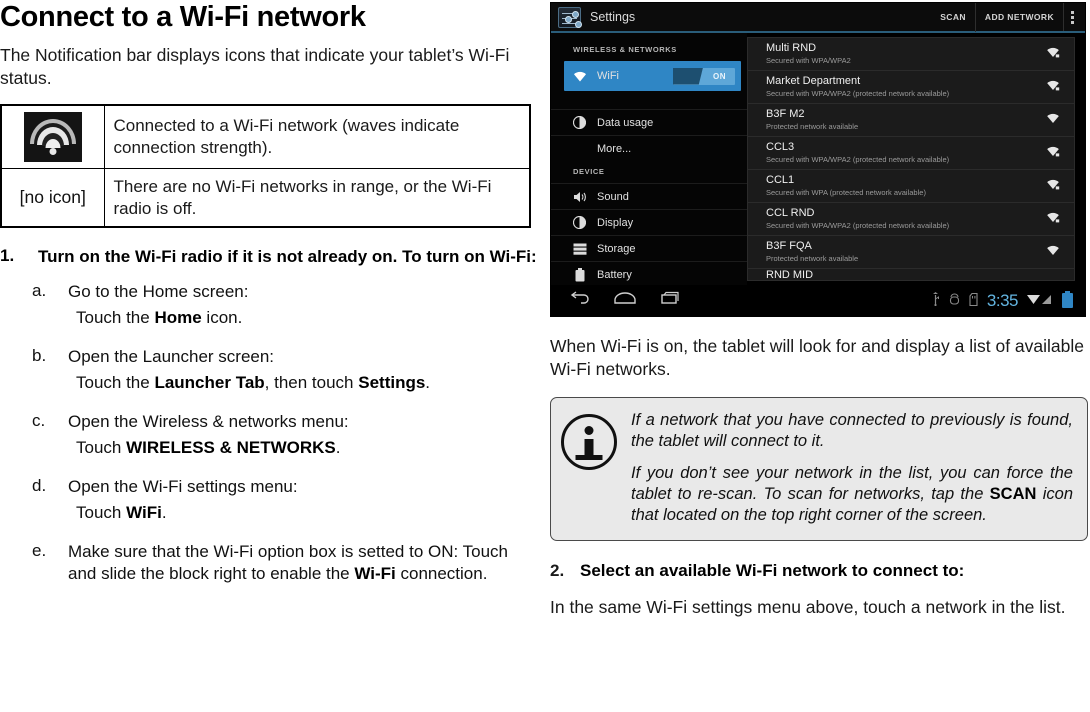 This screenshot has height=712, width=1090. What do you see at coordinates (304, 513) in the screenshot?
I see `substep-d-line2: Touch WiFi.` at bounding box center [304, 513].